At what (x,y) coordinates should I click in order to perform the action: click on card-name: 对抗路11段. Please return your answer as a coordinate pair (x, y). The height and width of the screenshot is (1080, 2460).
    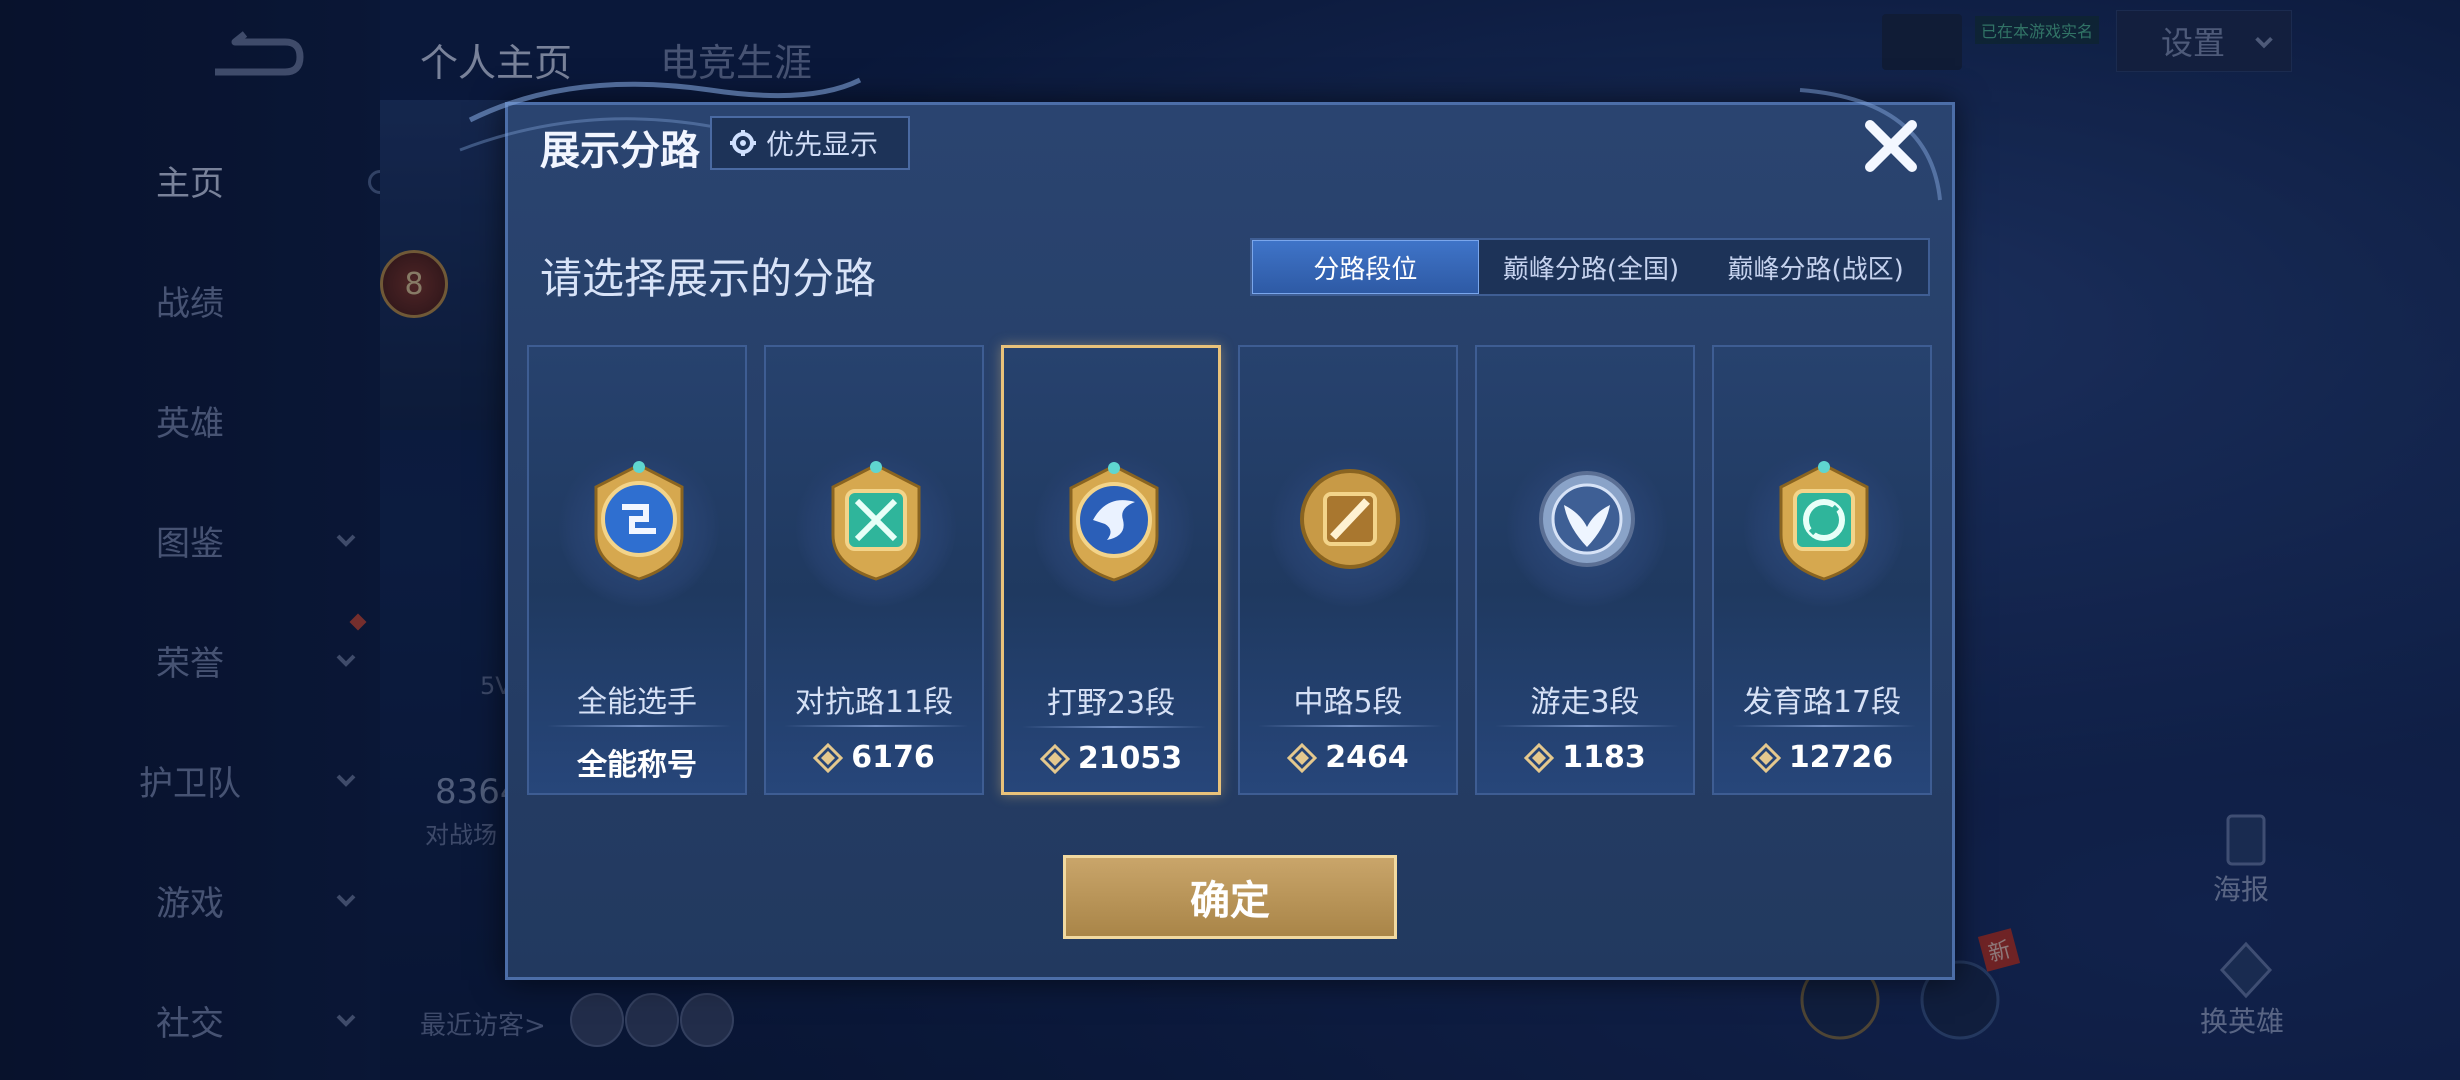
    Looking at the image, I should click on (874, 702).